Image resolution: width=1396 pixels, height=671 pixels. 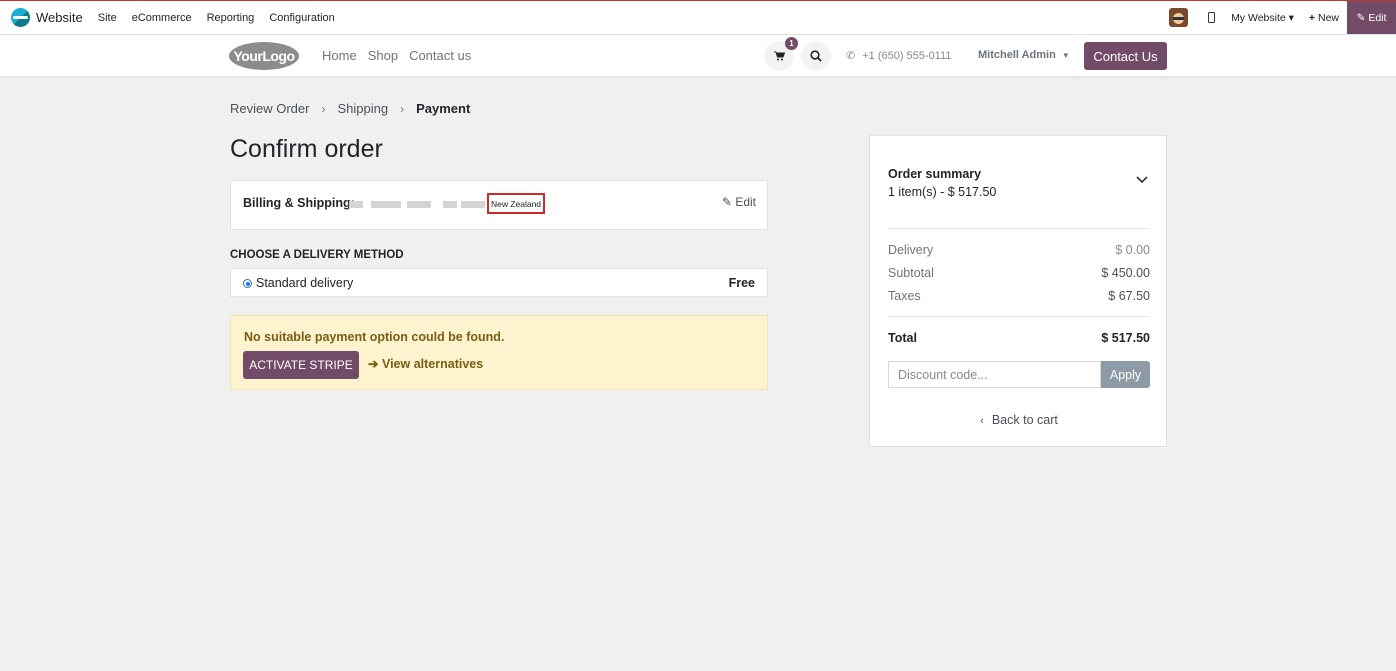 I want to click on nav-contact-us: Contact us, so click(x=440, y=55).